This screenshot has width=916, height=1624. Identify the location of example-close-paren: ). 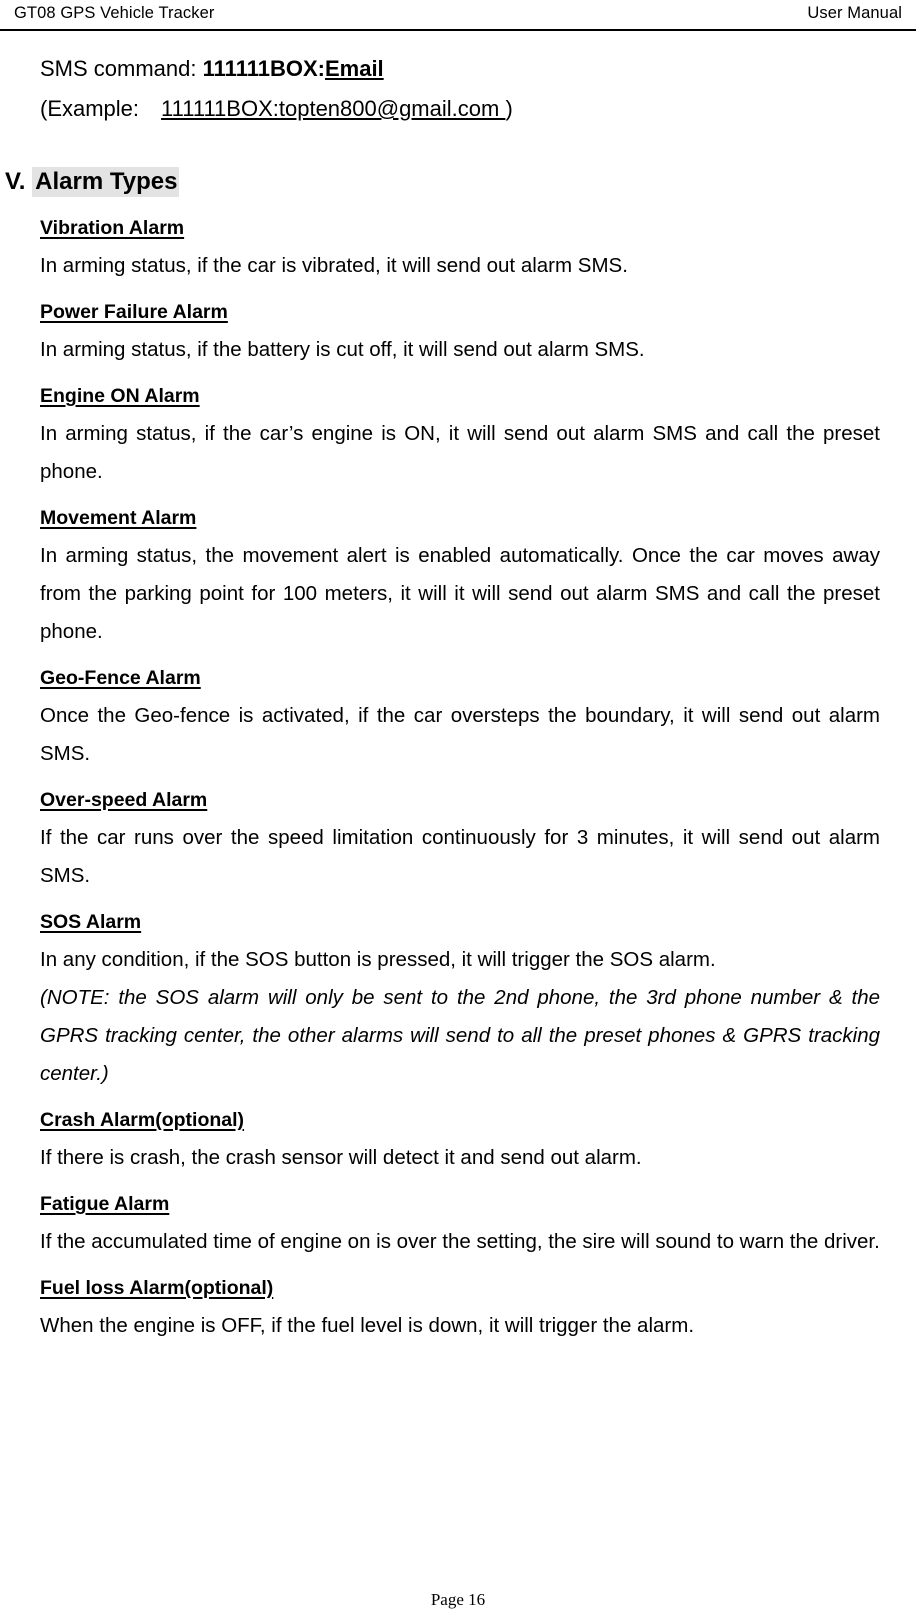
(509, 108).